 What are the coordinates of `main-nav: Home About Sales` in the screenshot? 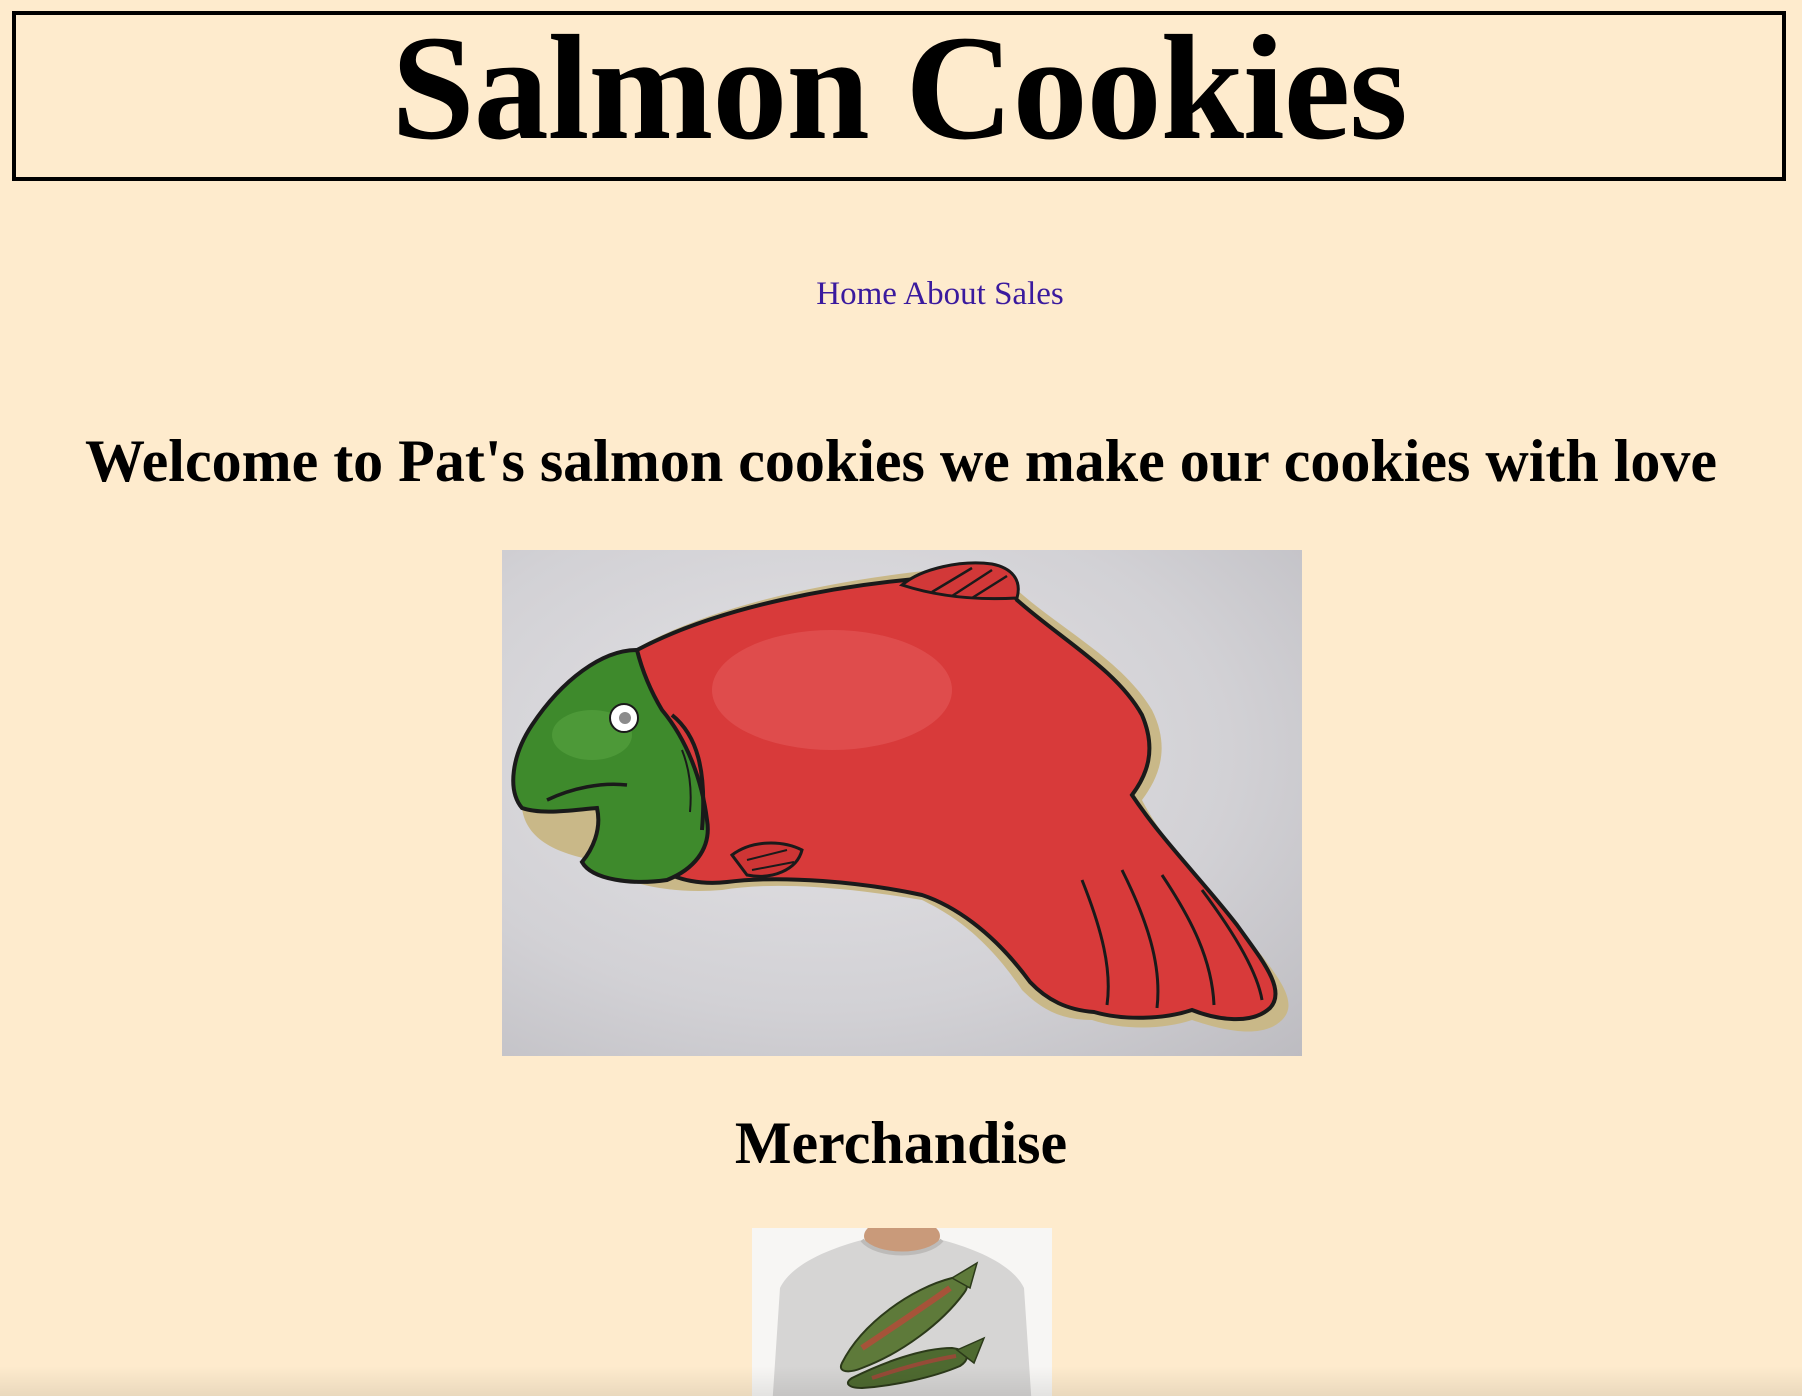 It's located at (901, 294).